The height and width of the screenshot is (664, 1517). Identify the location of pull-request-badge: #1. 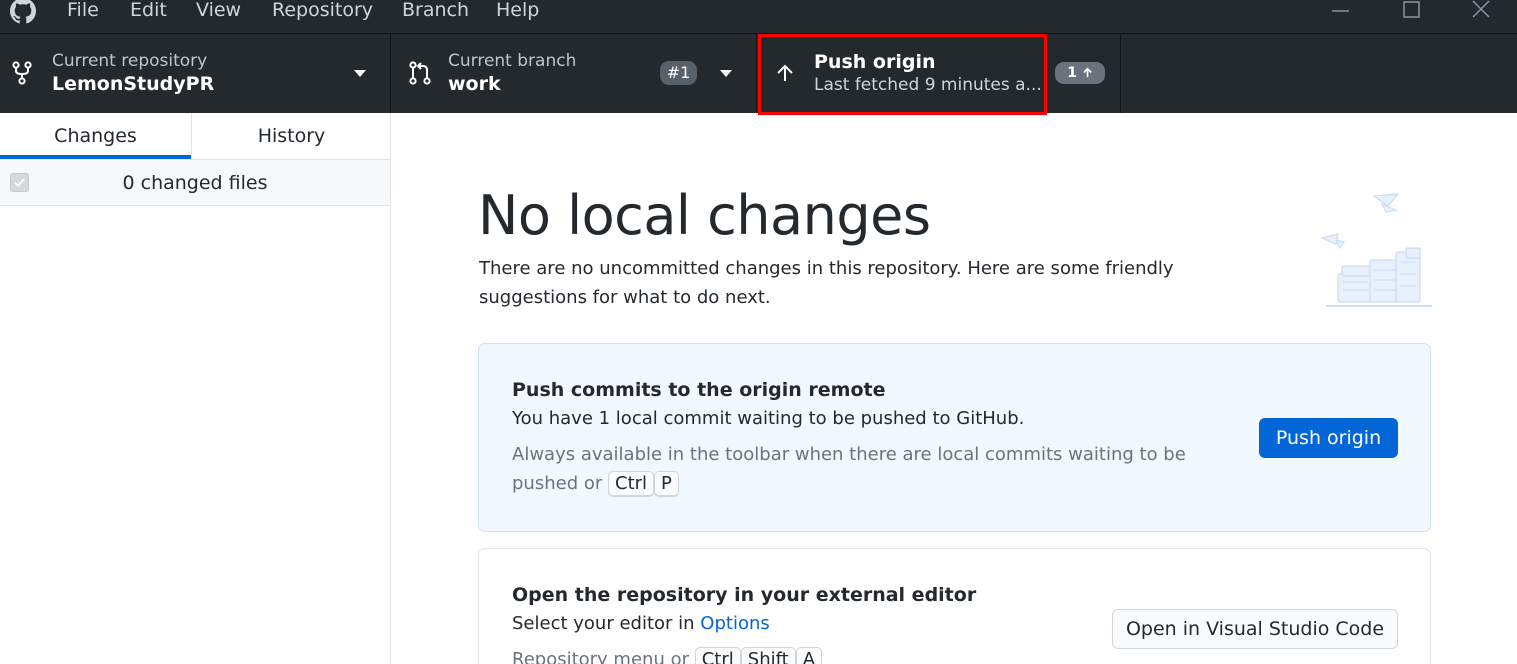
(678, 73).